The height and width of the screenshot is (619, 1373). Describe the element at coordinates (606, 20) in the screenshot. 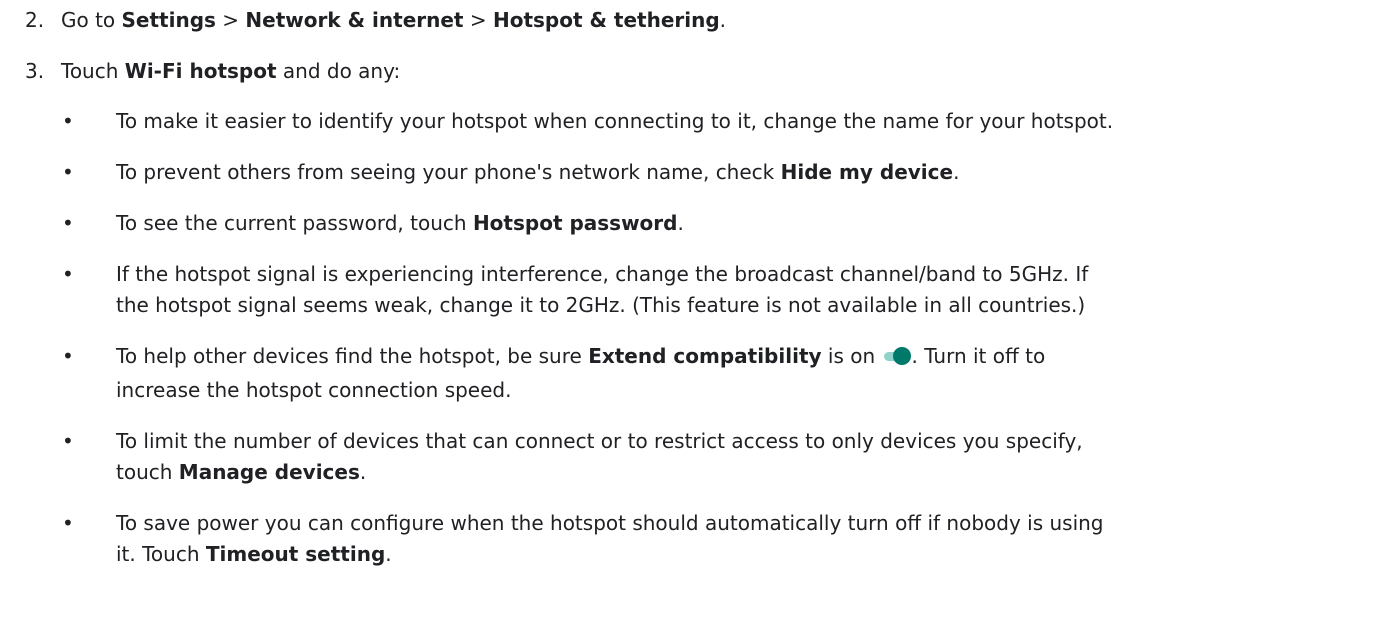

I see `hotspot-tethering-label: Hotspot & tethering` at that location.